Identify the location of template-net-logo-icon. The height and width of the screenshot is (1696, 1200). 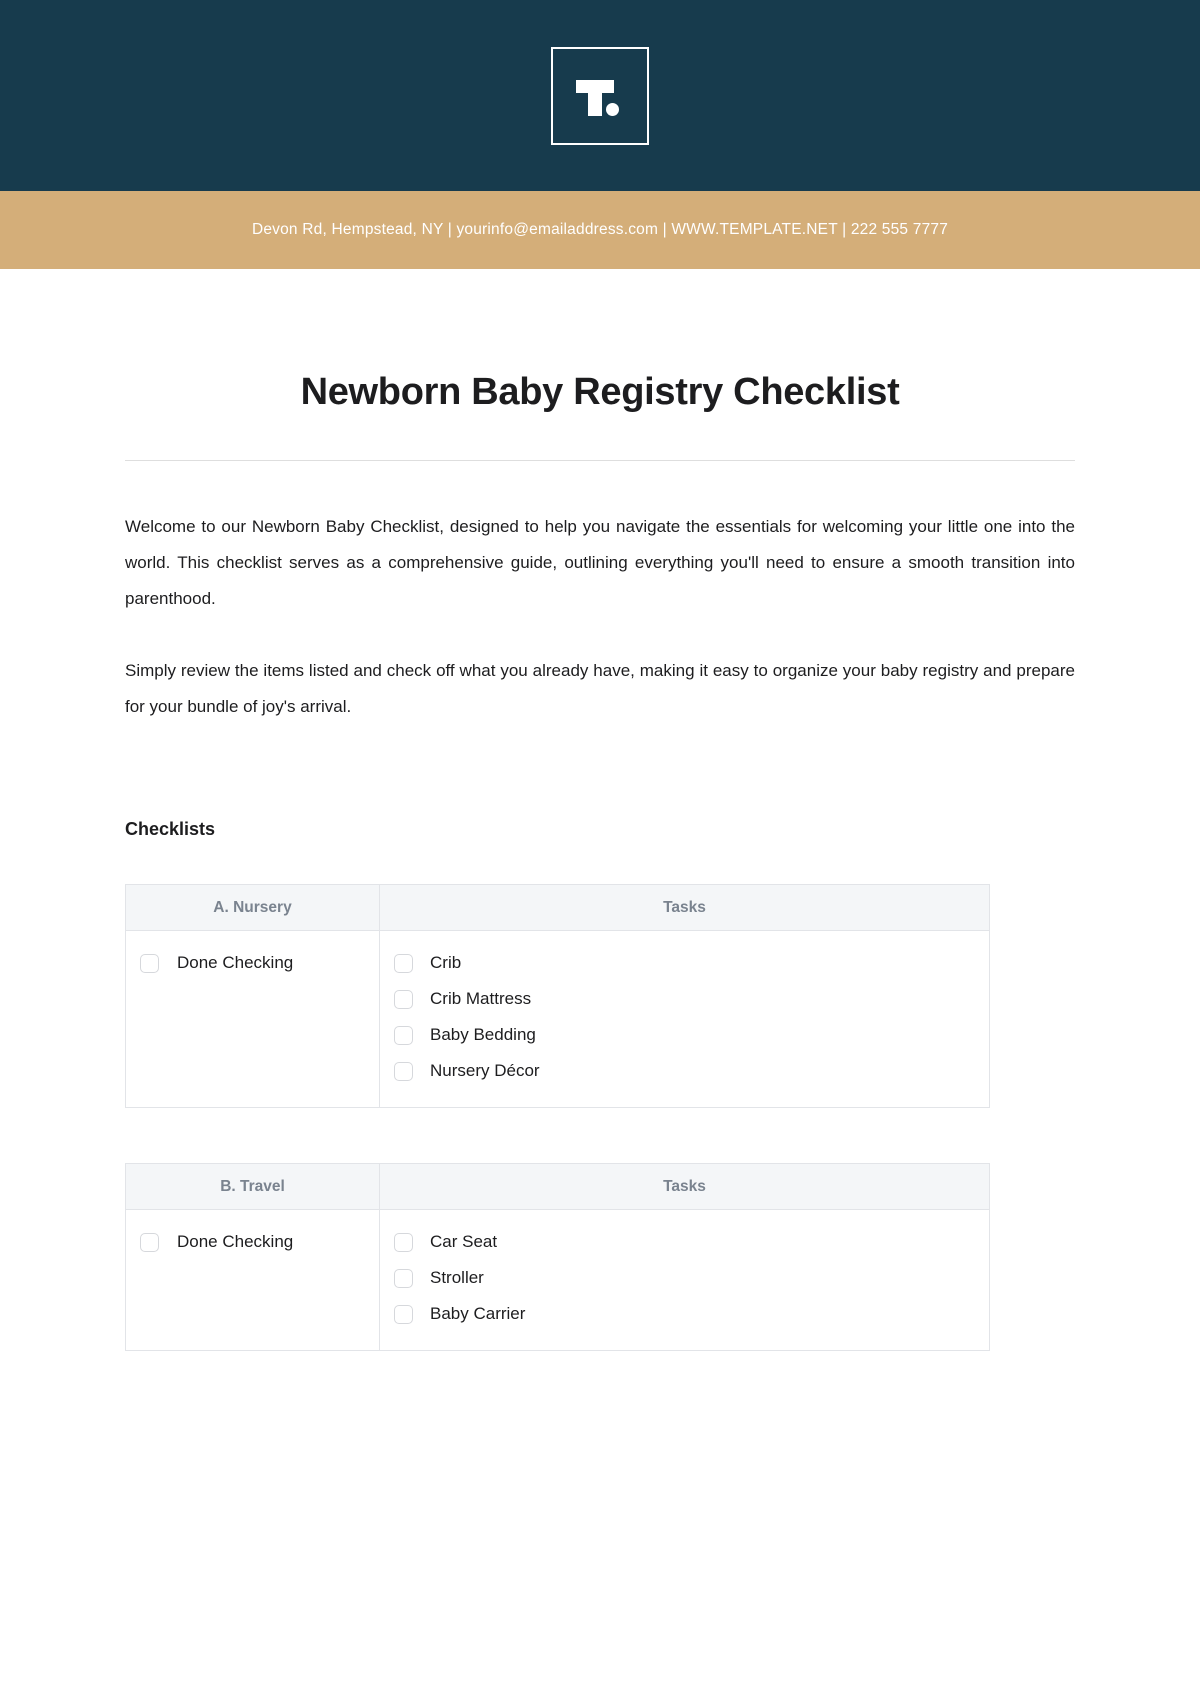
(600, 96).